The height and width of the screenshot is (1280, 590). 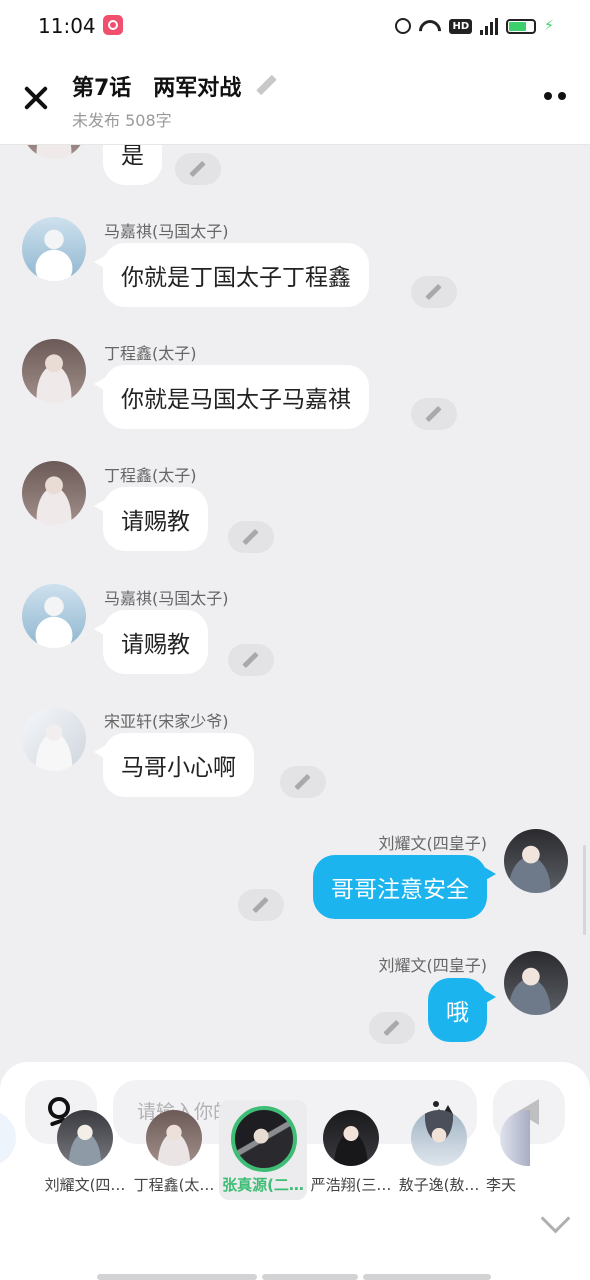 What do you see at coordinates (549, 26) in the screenshot?
I see `charging-icon: ⚡` at bounding box center [549, 26].